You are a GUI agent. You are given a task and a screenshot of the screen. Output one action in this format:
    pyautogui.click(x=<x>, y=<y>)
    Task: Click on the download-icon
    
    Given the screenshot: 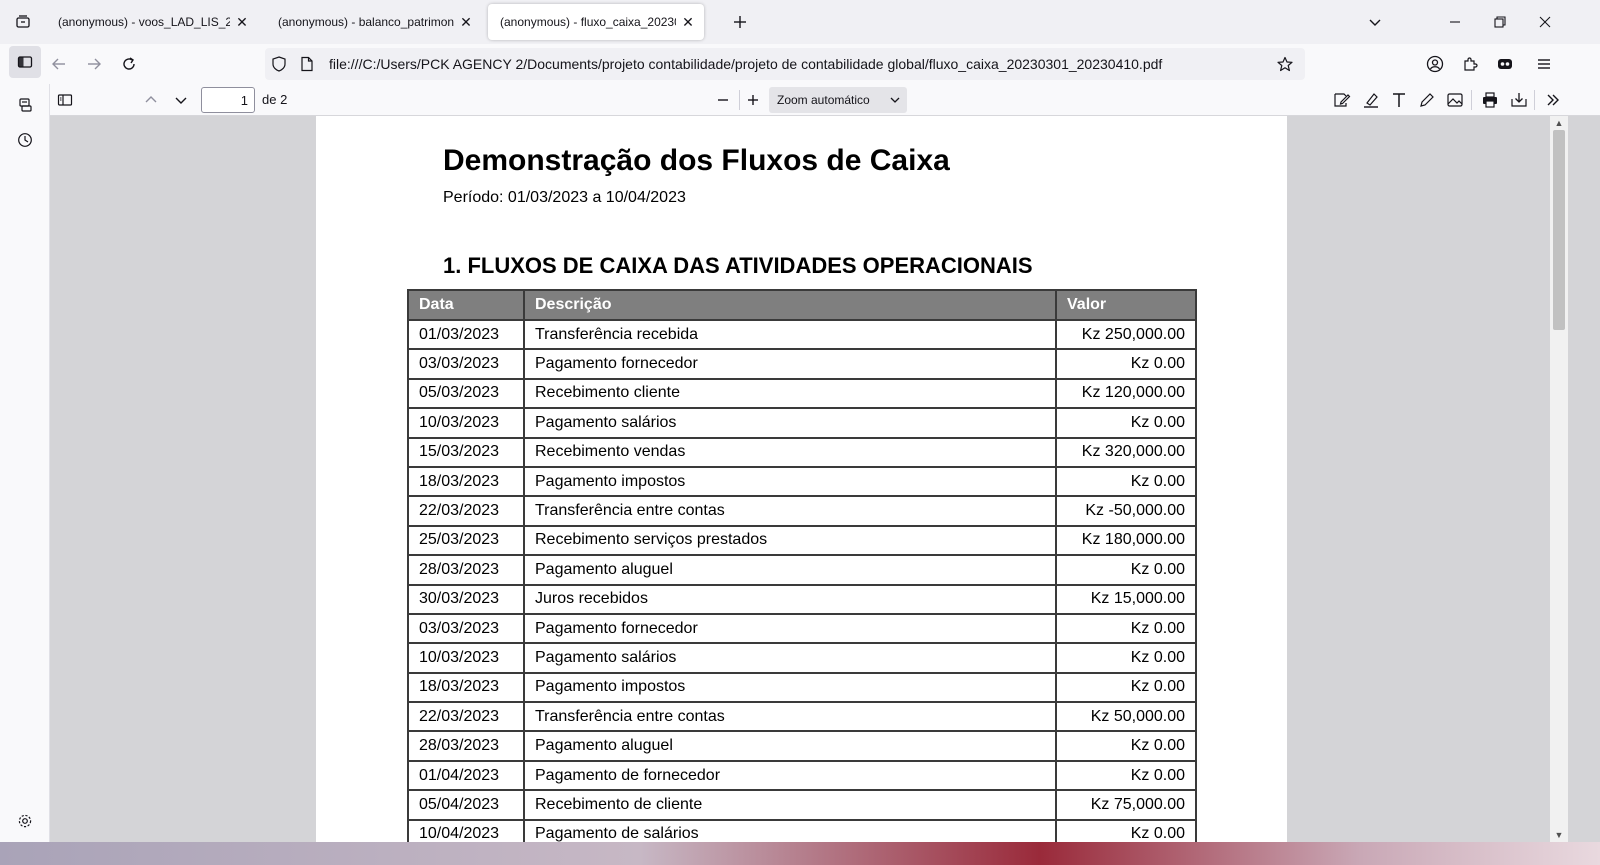 What is the action you would take?
    pyautogui.click(x=1519, y=100)
    